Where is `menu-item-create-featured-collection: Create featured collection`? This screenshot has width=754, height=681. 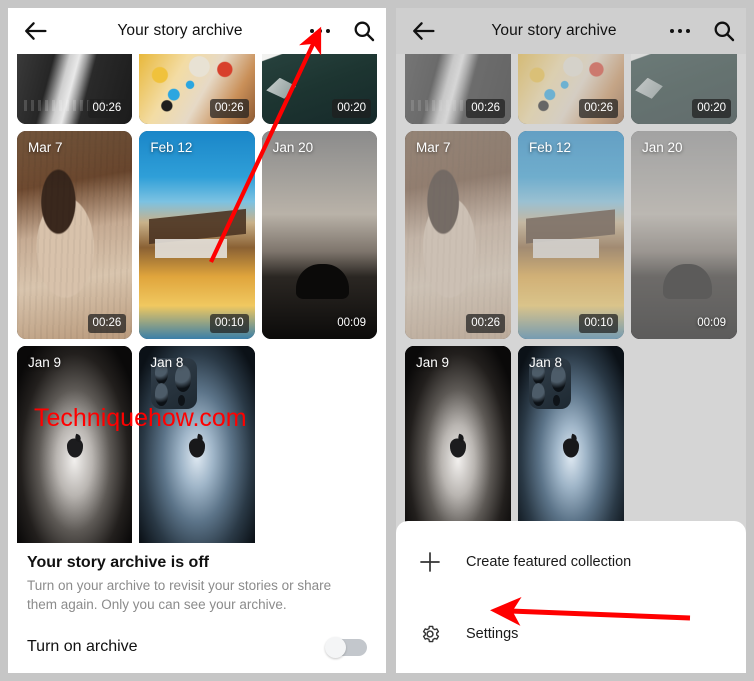
menu-item-create-featured-collection: Create featured collection is located at coordinates (571, 562).